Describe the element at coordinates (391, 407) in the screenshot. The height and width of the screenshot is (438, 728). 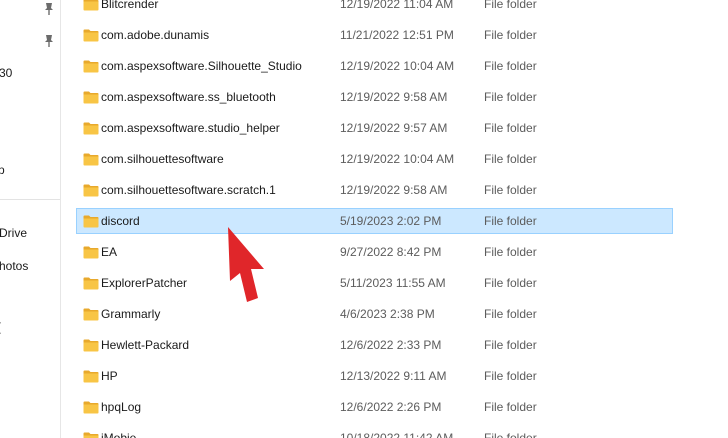
I see `file-date-modified: 12/6/2022 2:26 PM` at that location.